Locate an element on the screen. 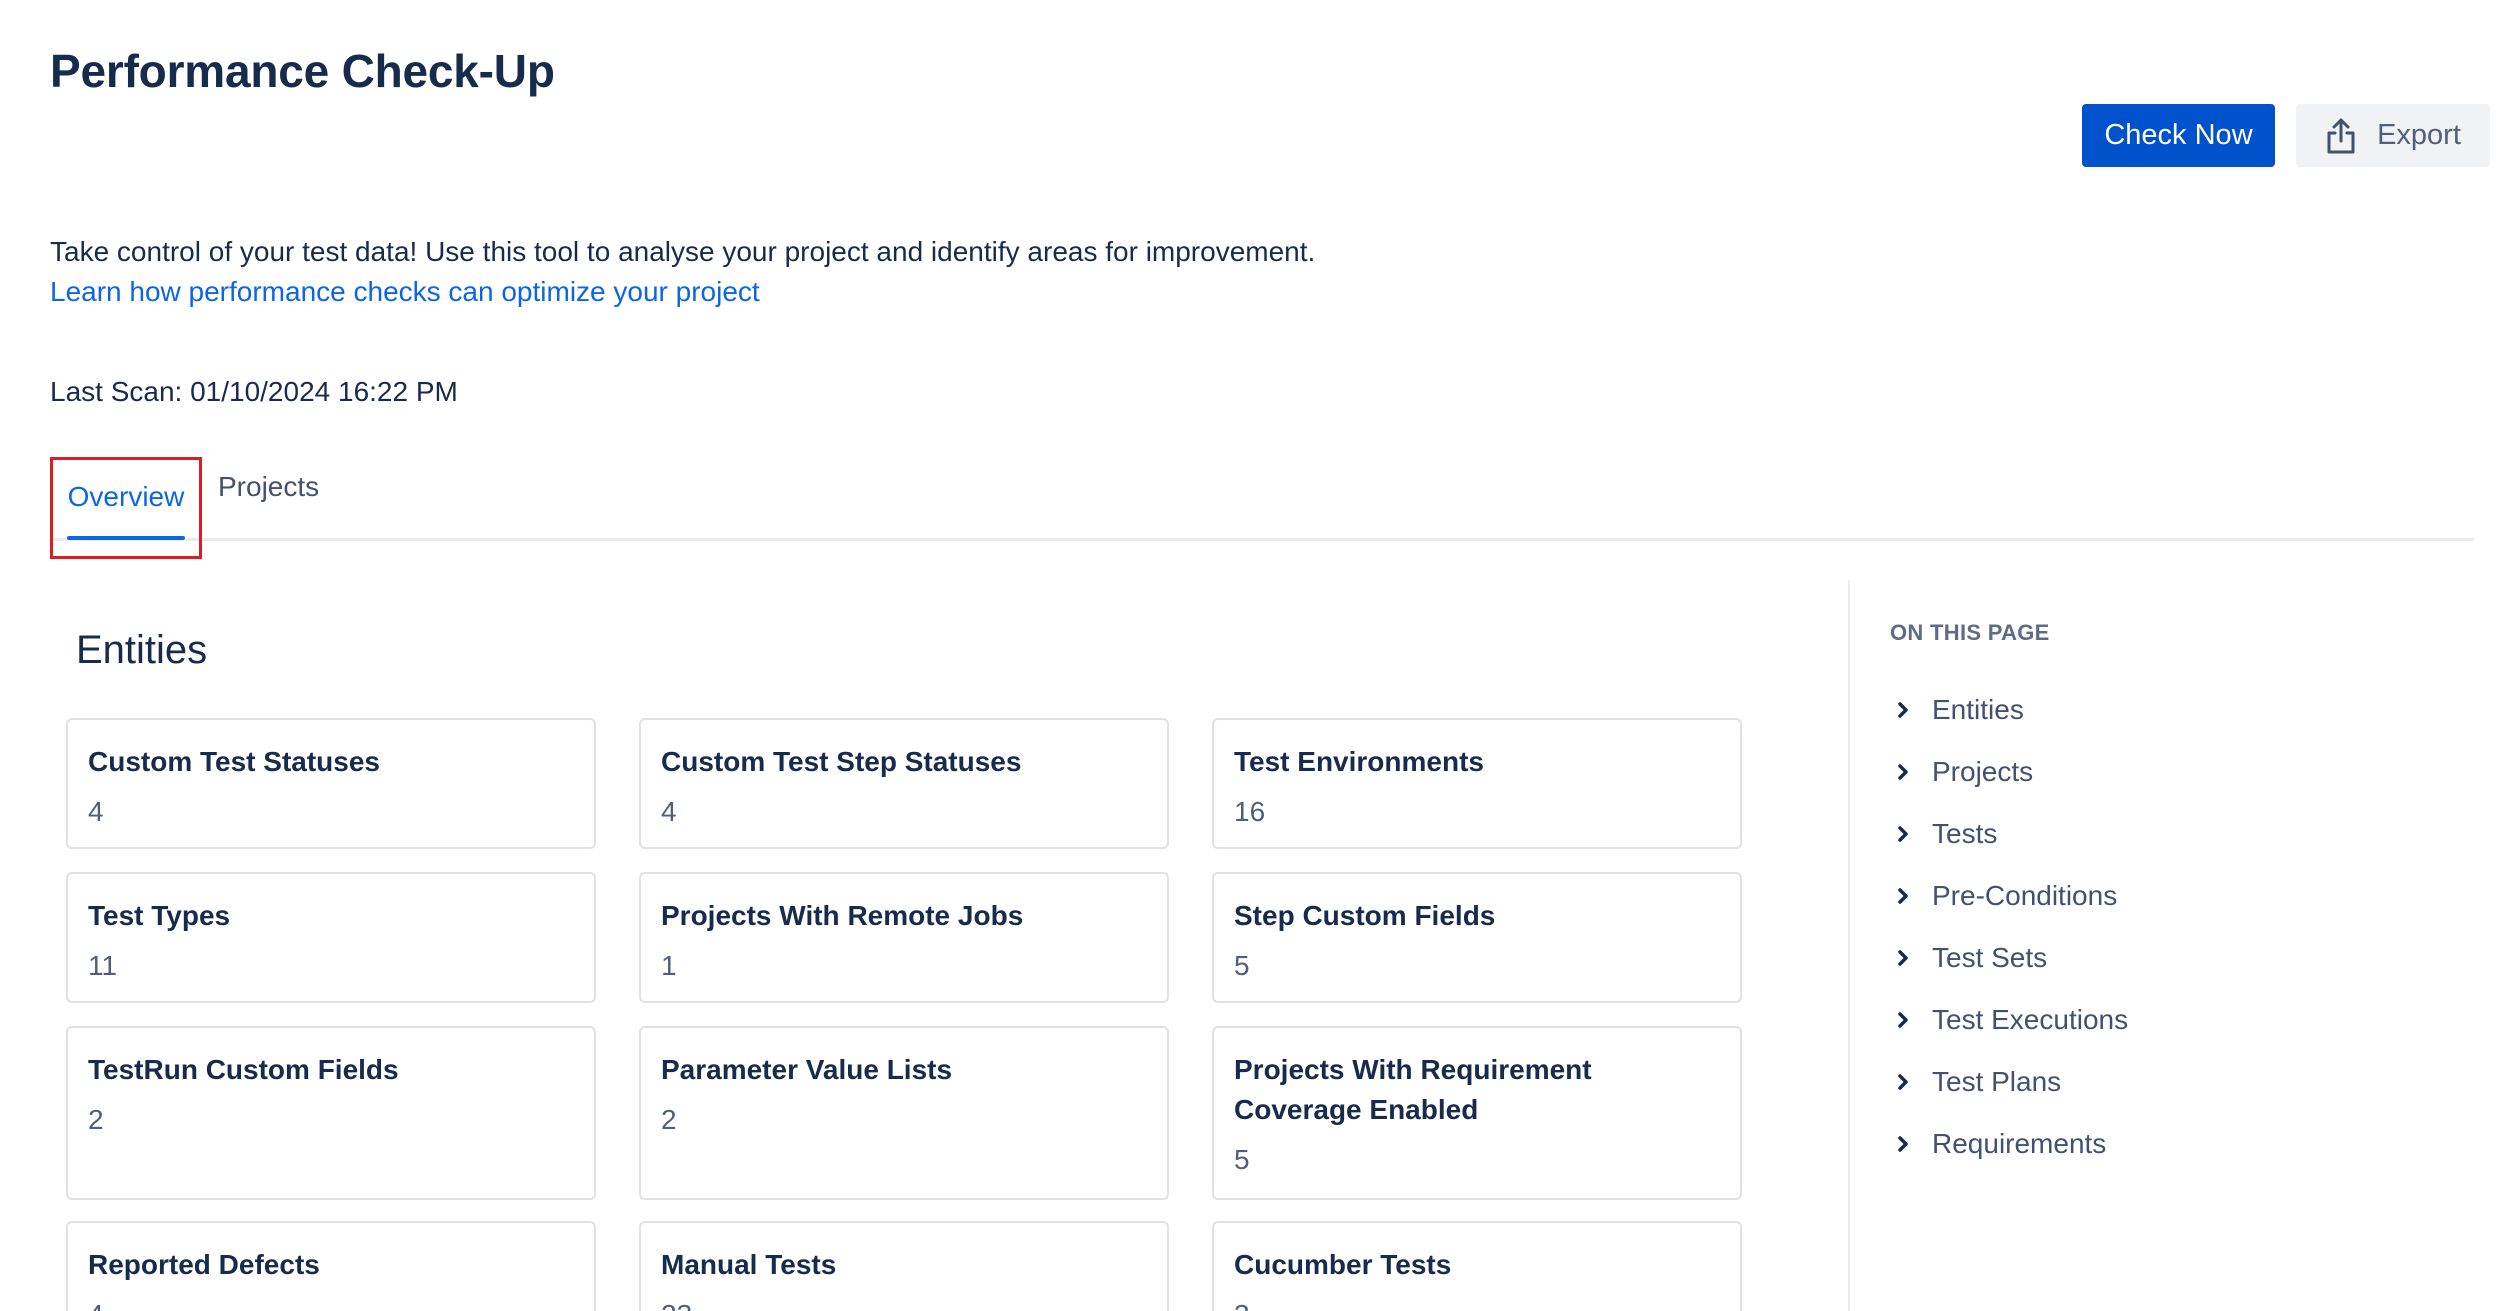 This screenshot has height=1311, width=2514. toc-item-label: Test Sets is located at coordinates (1990, 957).